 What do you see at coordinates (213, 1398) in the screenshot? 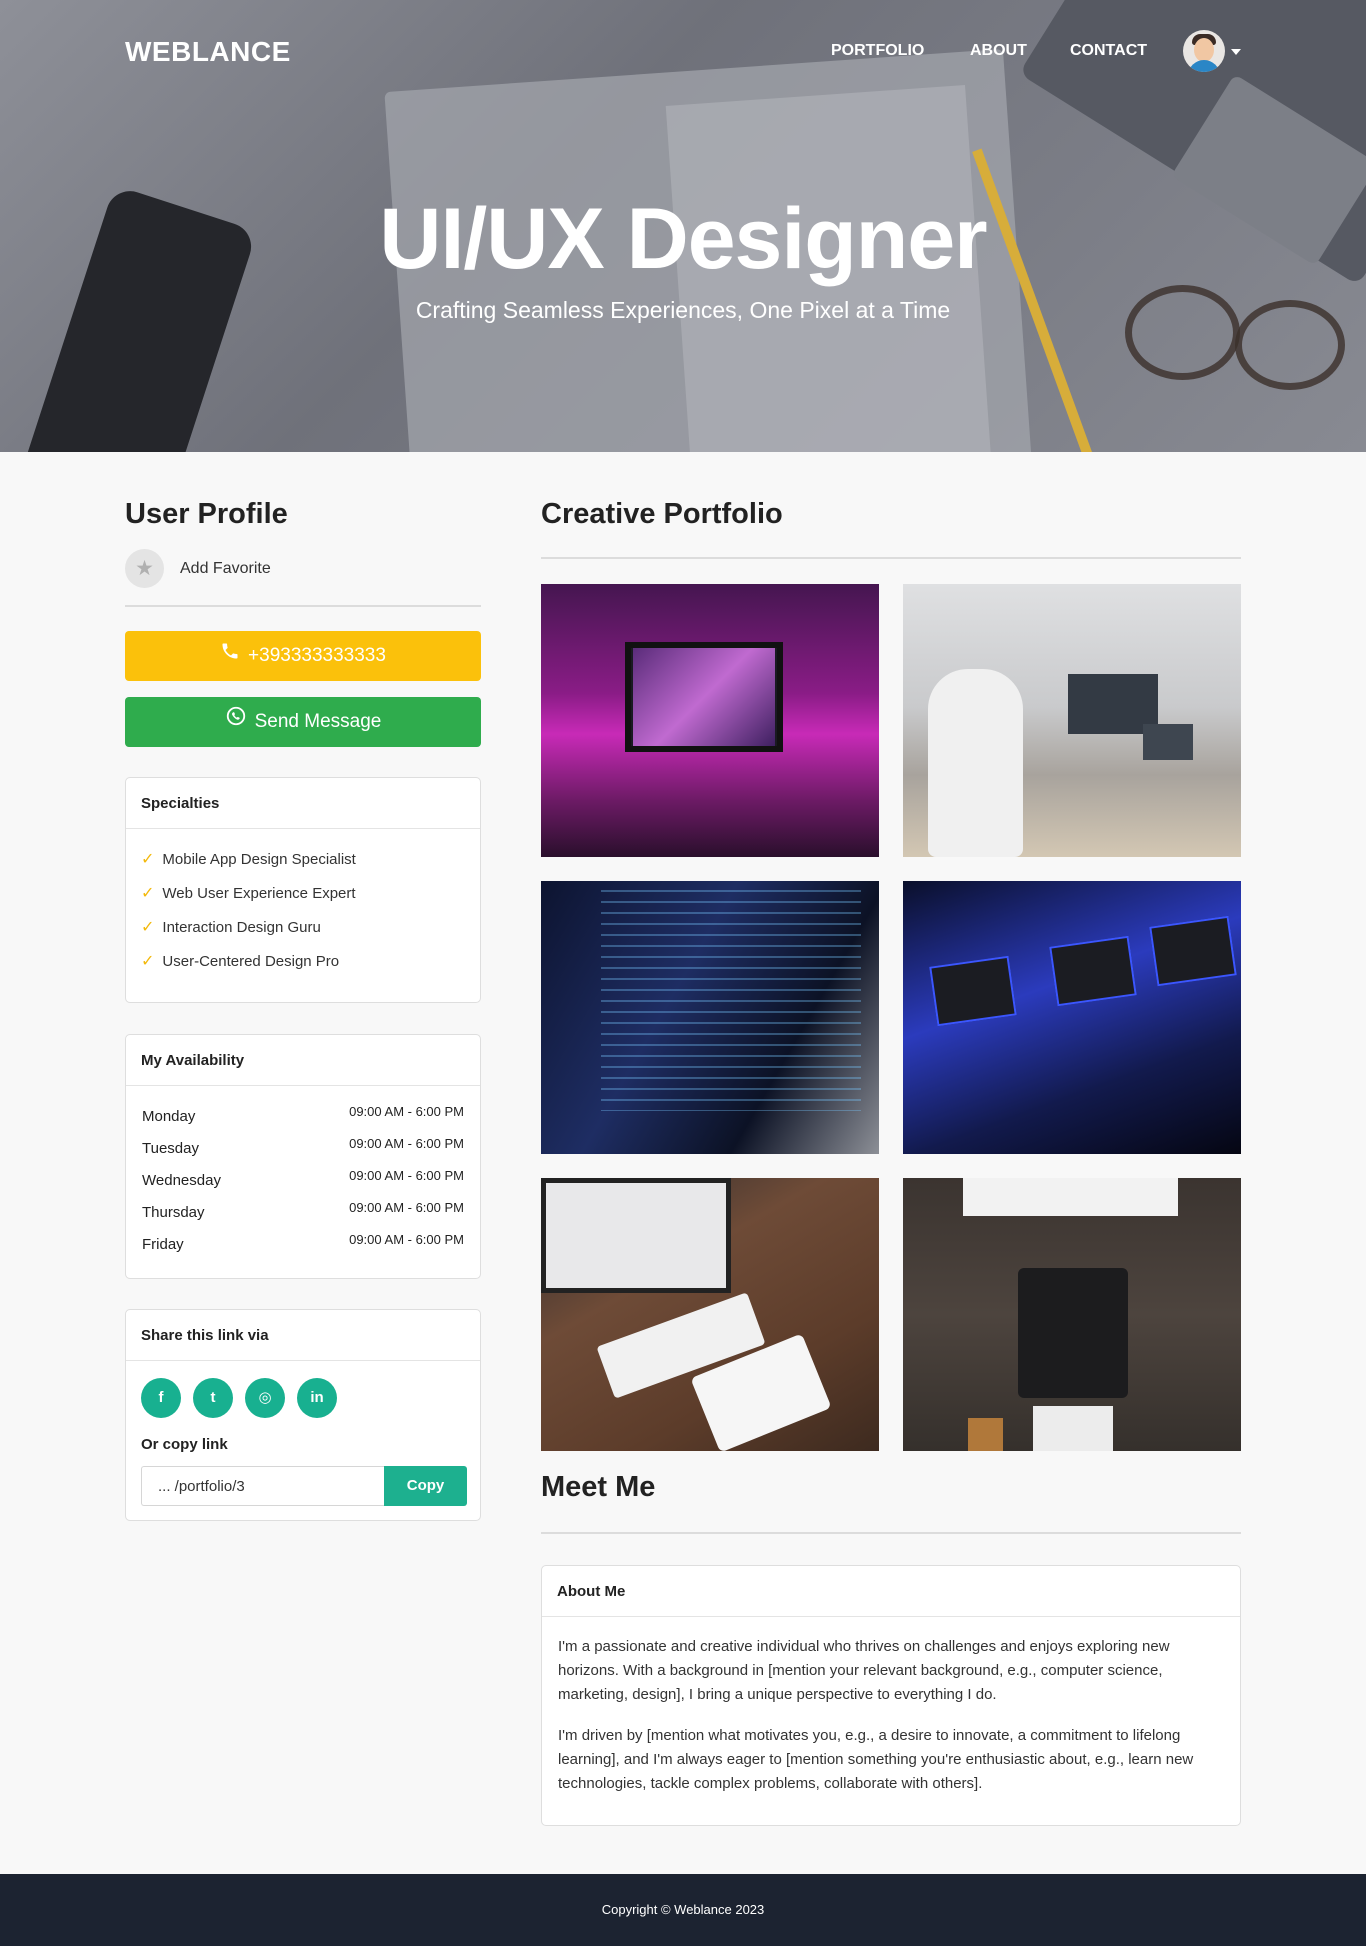
I see `twitter-icon: t` at bounding box center [213, 1398].